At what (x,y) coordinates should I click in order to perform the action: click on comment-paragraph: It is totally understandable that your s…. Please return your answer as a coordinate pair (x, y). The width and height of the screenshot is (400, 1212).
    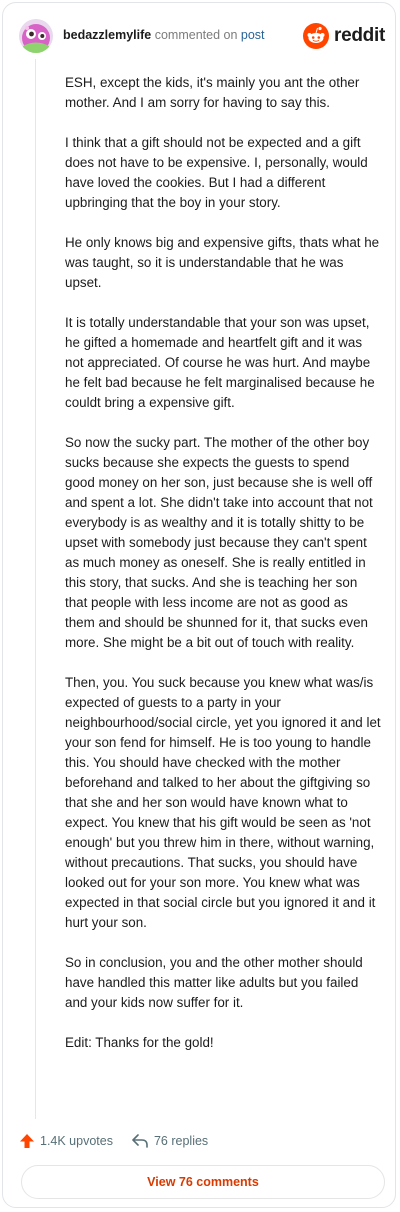
    Looking at the image, I should click on (220, 362).